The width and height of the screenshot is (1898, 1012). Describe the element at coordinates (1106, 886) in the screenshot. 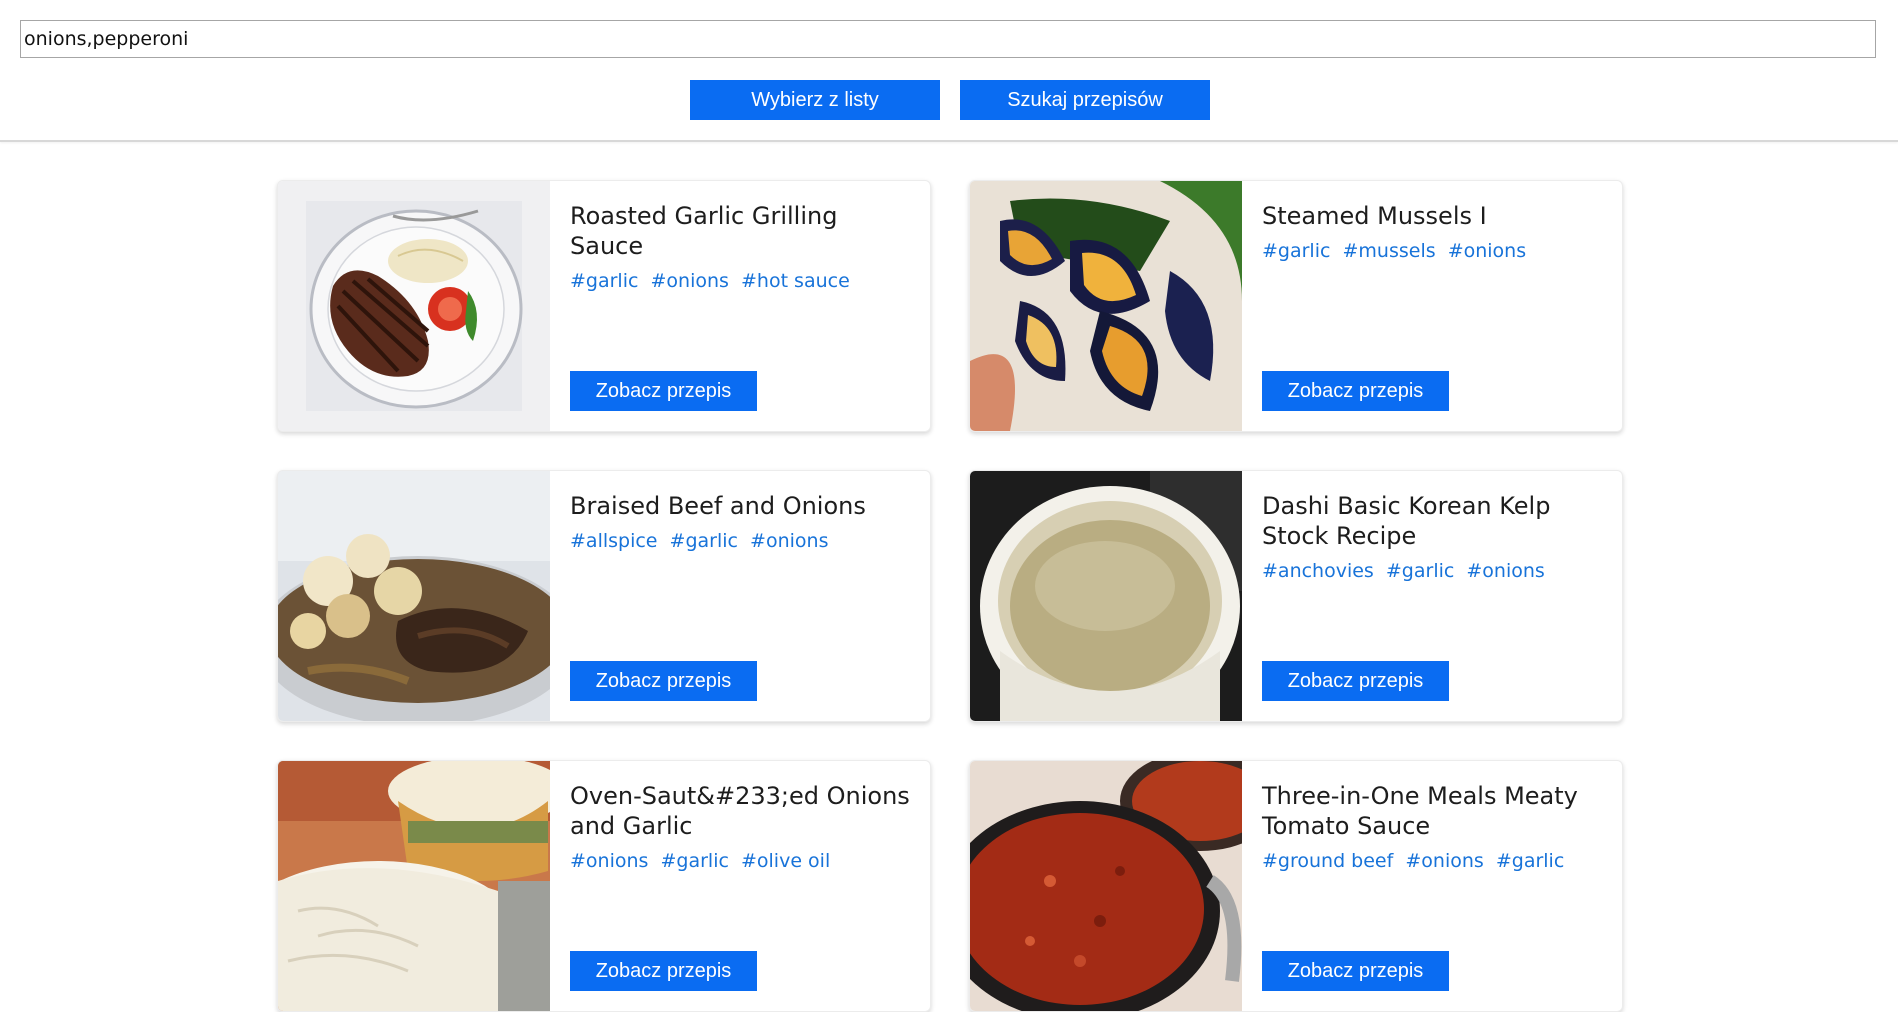

I see `tomato-sauce-image` at that location.